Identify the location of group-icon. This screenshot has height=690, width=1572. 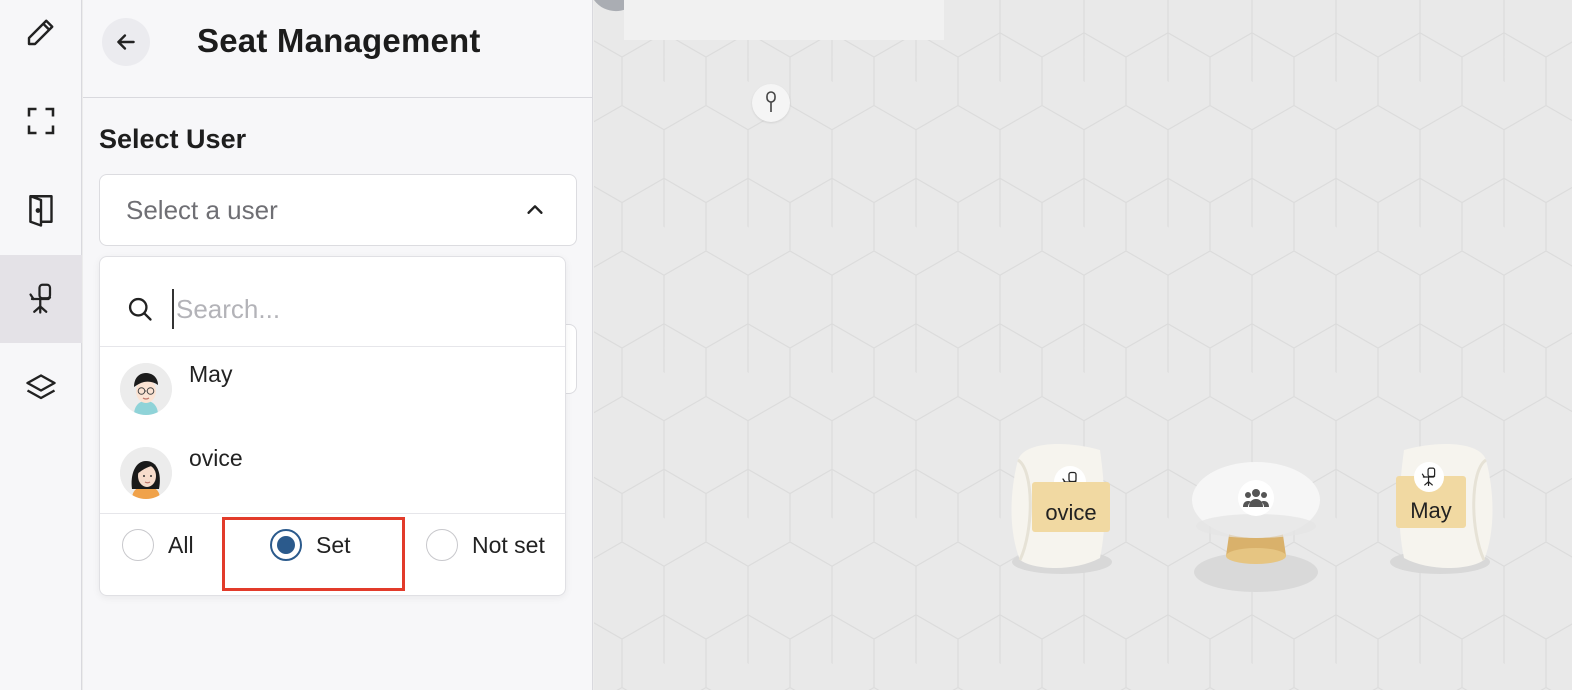
(1256, 498).